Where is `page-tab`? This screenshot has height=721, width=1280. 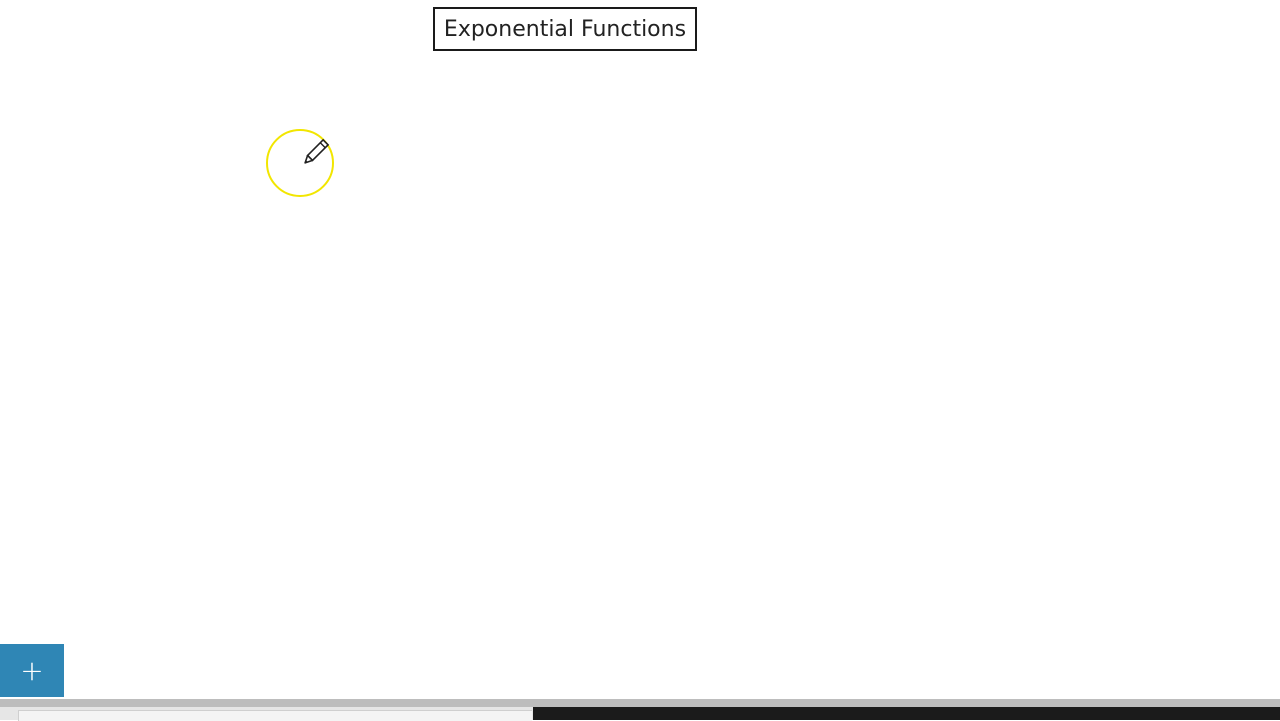
page-tab is located at coordinates (275, 715).